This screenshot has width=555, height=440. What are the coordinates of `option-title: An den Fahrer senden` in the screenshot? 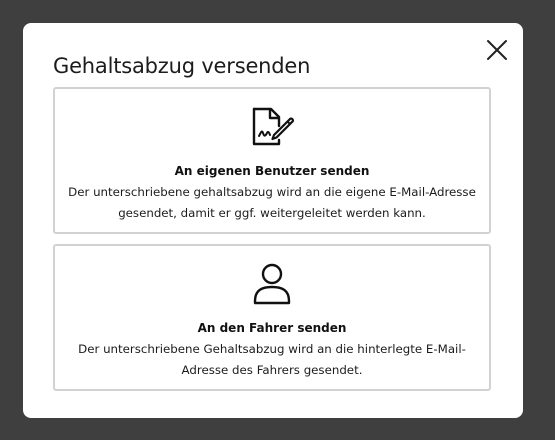 It's located at (272, 328).